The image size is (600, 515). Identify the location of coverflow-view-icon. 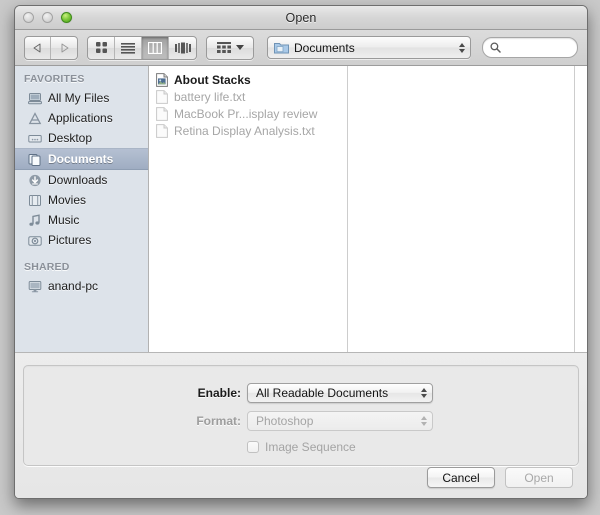
(182, 48).